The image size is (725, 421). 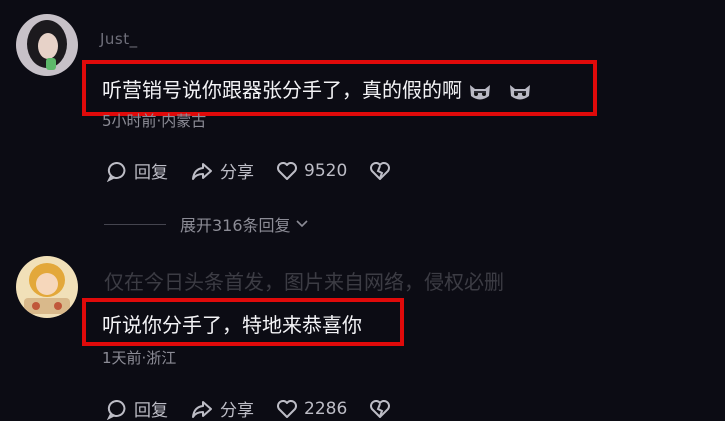 I want to click on username: Just_, so click(x=119, y=39).